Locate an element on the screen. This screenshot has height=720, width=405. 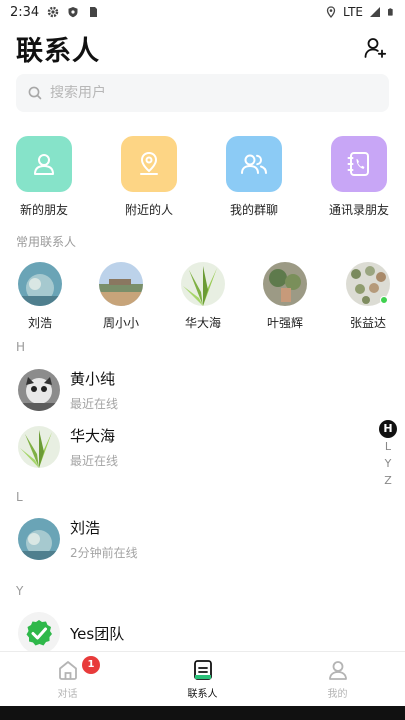
add-contact-button is located at coordinates (375, 48).